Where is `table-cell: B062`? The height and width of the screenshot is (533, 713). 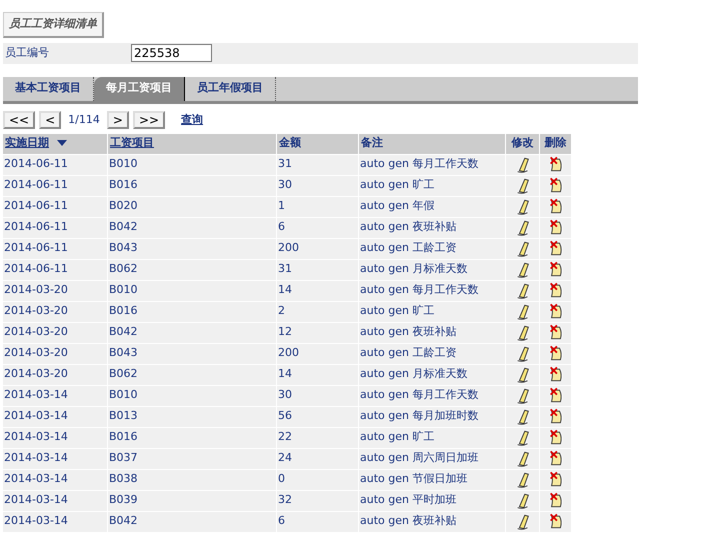 table-cell: B062 is located at coordinates (123, 269).